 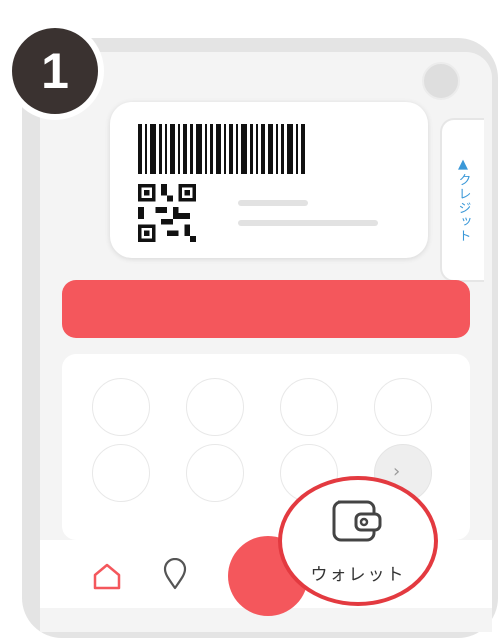 I want to click on chevron-right-icon: ›, so click(x=397, y=471).